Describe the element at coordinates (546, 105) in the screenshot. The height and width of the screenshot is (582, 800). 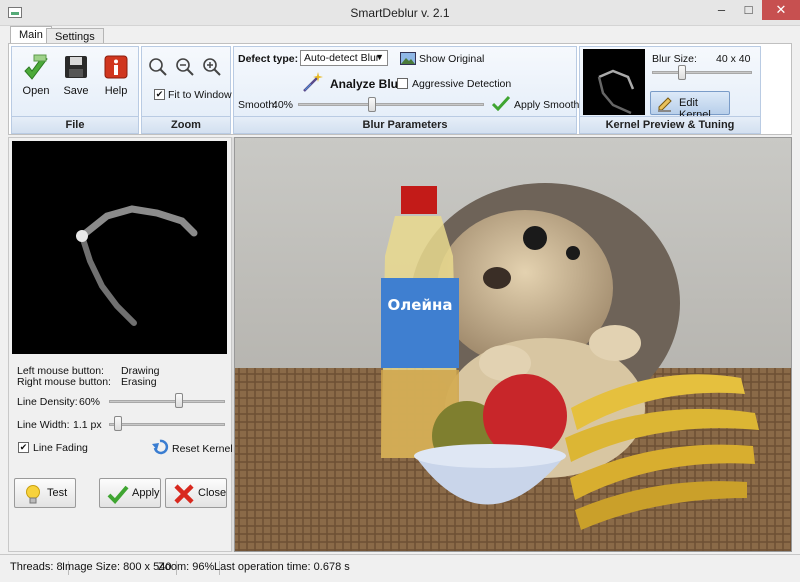
I see `apply-smooth-button: Apply Smooth` at that location.